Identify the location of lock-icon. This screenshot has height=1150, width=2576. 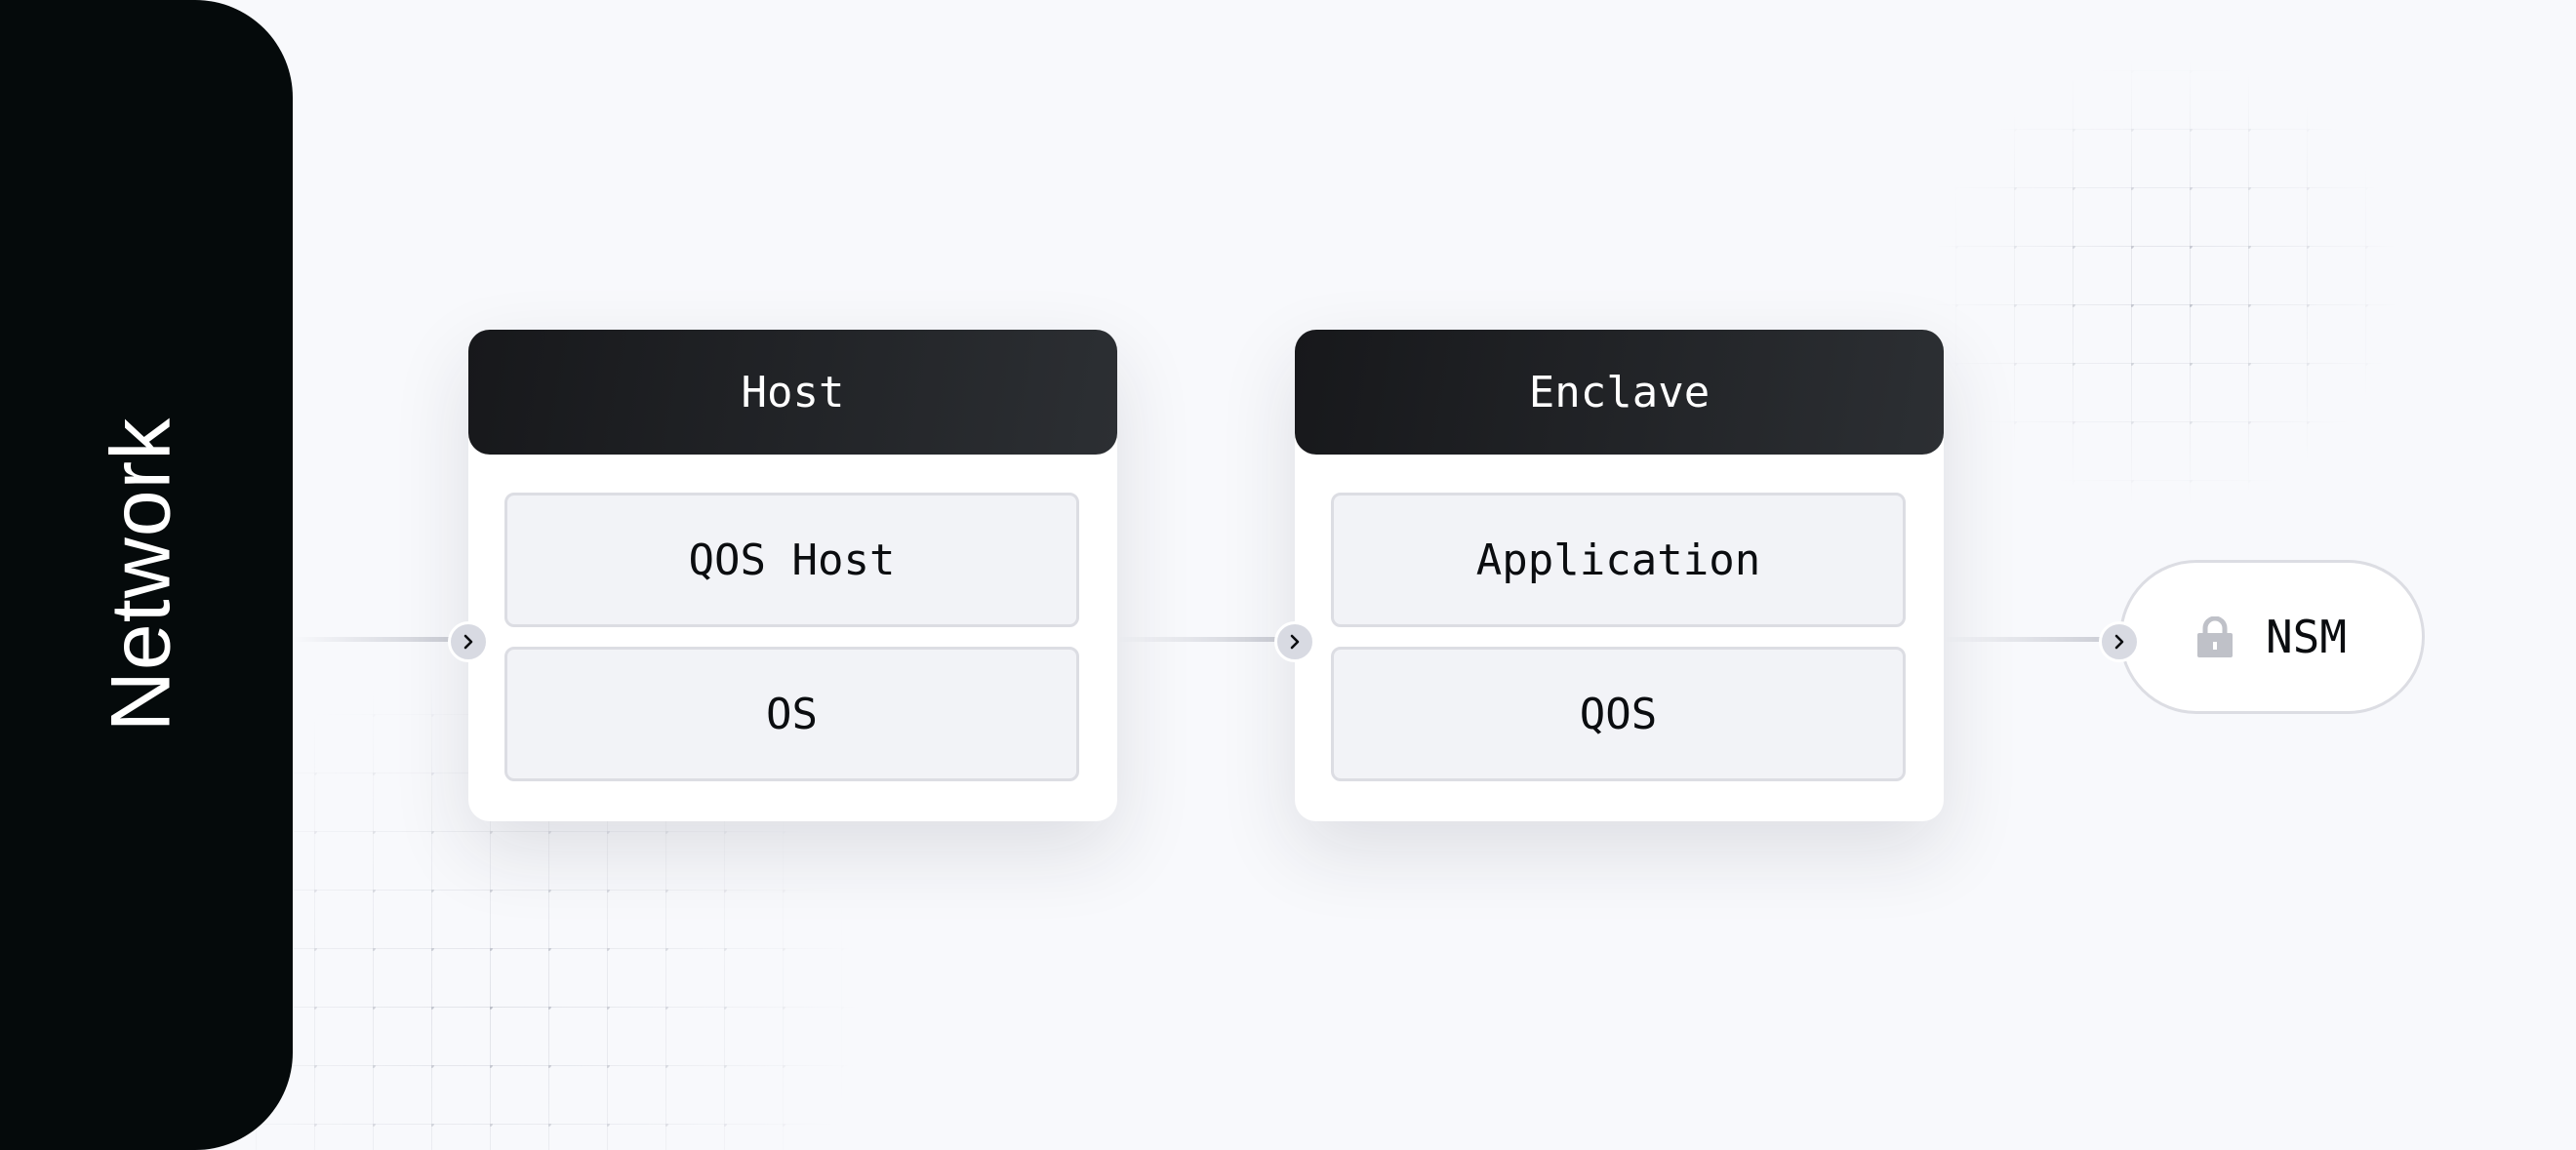
(2214, 636).